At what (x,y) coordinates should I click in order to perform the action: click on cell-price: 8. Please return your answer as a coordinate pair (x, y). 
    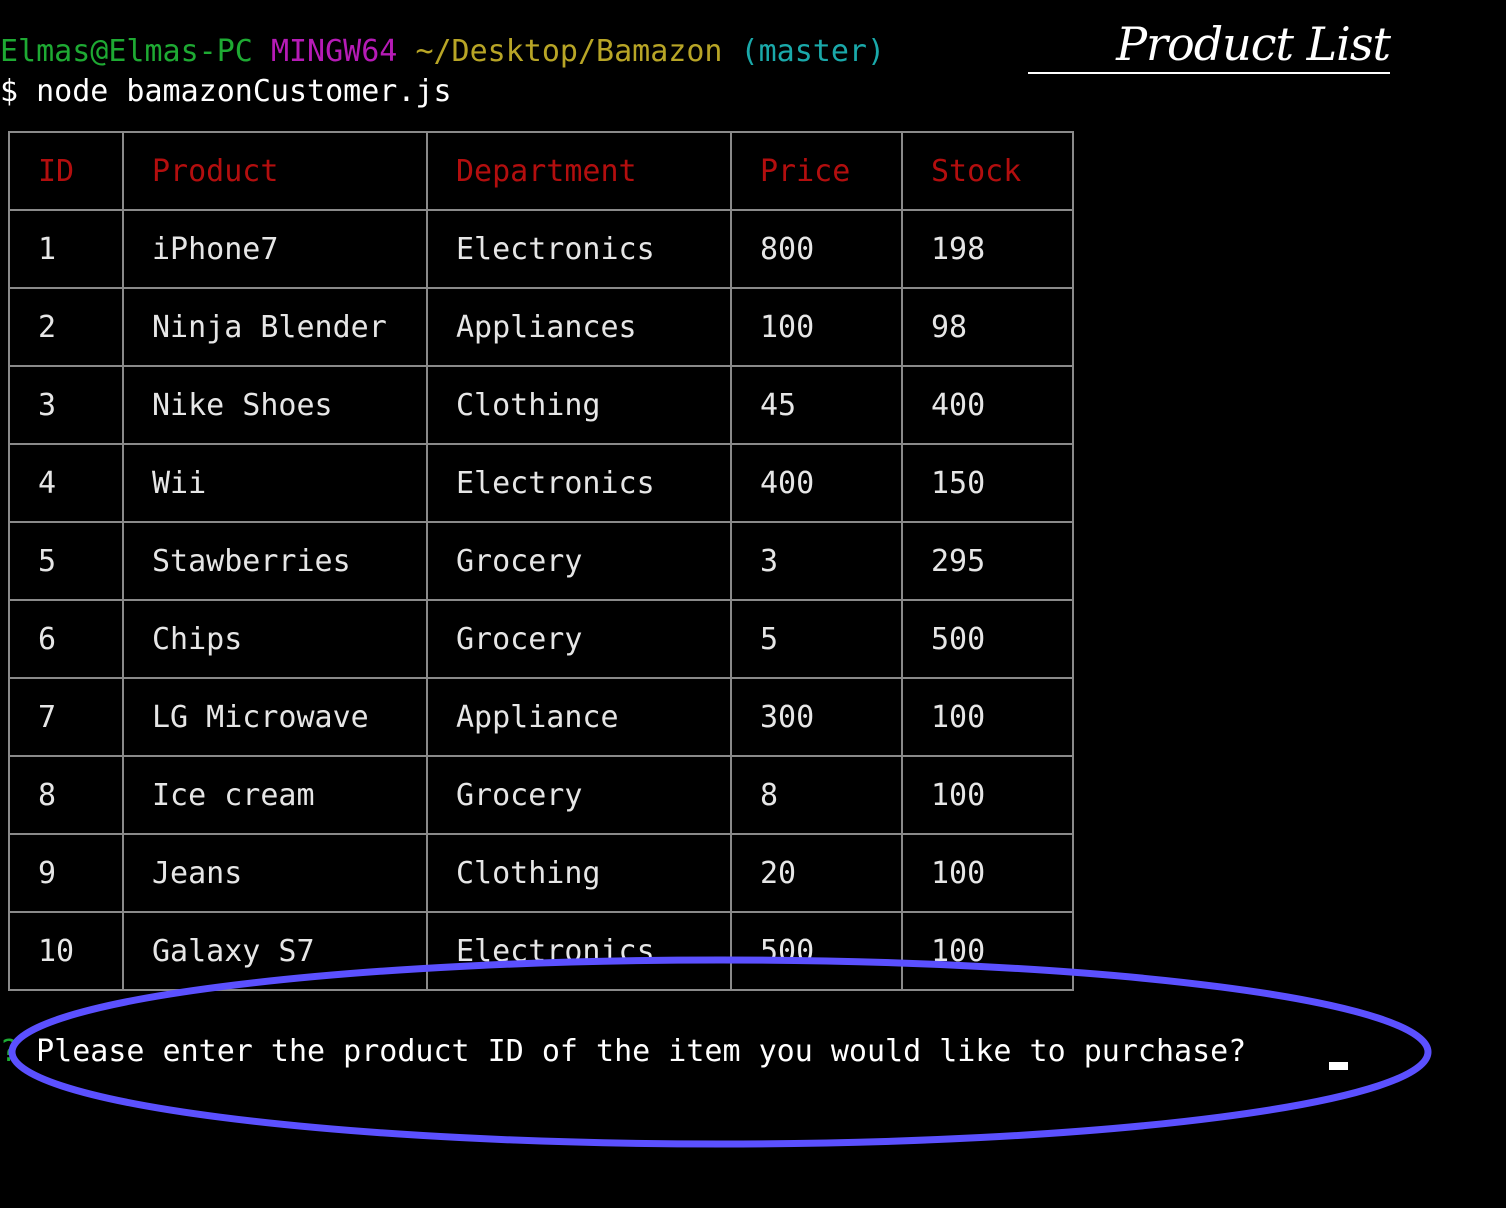
    Looking at the image, I should click on (816, 795).